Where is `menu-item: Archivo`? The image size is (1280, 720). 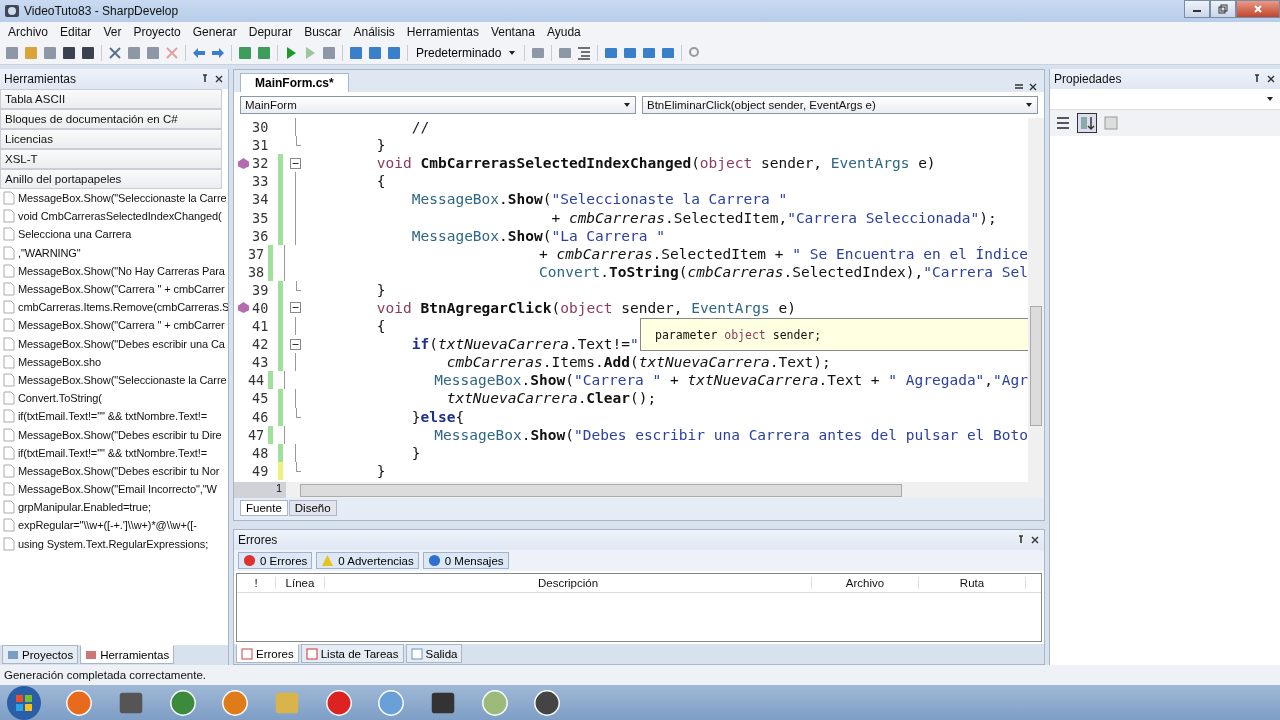 menu-item: Archivo is located at coordinates (28, 32).